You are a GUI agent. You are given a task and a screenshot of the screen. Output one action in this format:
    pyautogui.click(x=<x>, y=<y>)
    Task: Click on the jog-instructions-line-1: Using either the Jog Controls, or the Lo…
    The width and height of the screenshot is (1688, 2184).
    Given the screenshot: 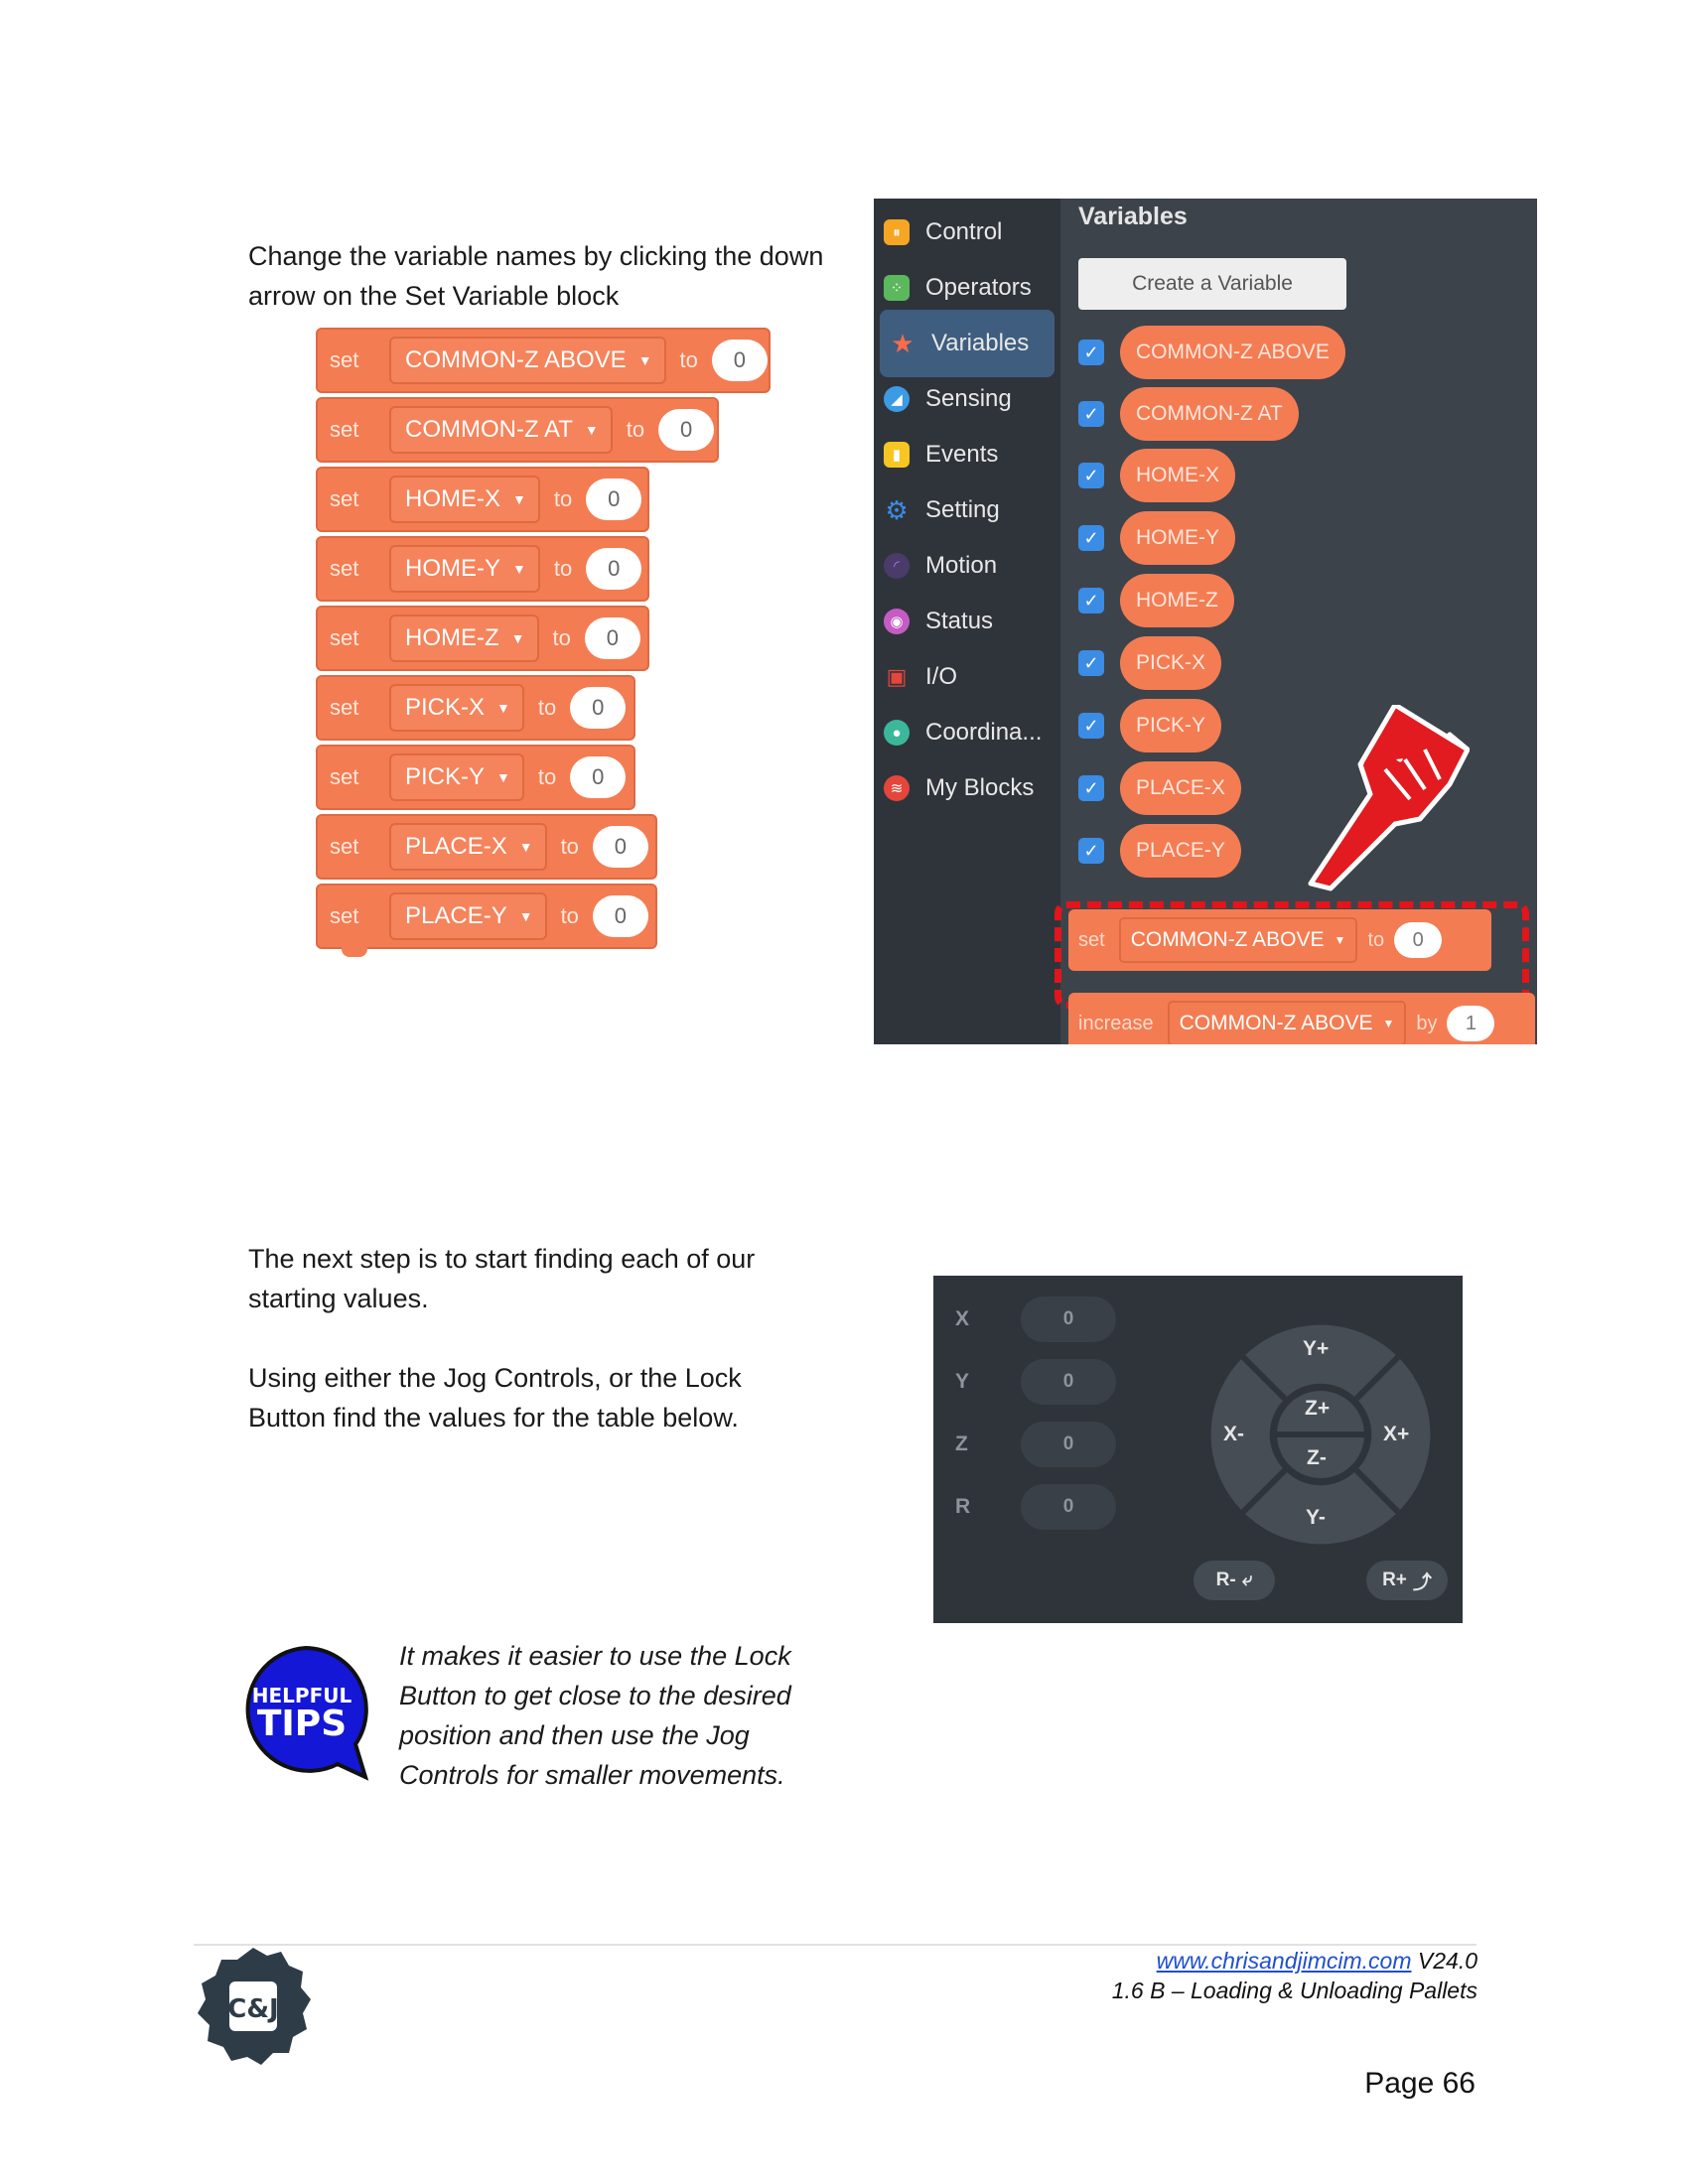 What is the action you would take?
    pyautogui.click(x=495, y=1378)
    